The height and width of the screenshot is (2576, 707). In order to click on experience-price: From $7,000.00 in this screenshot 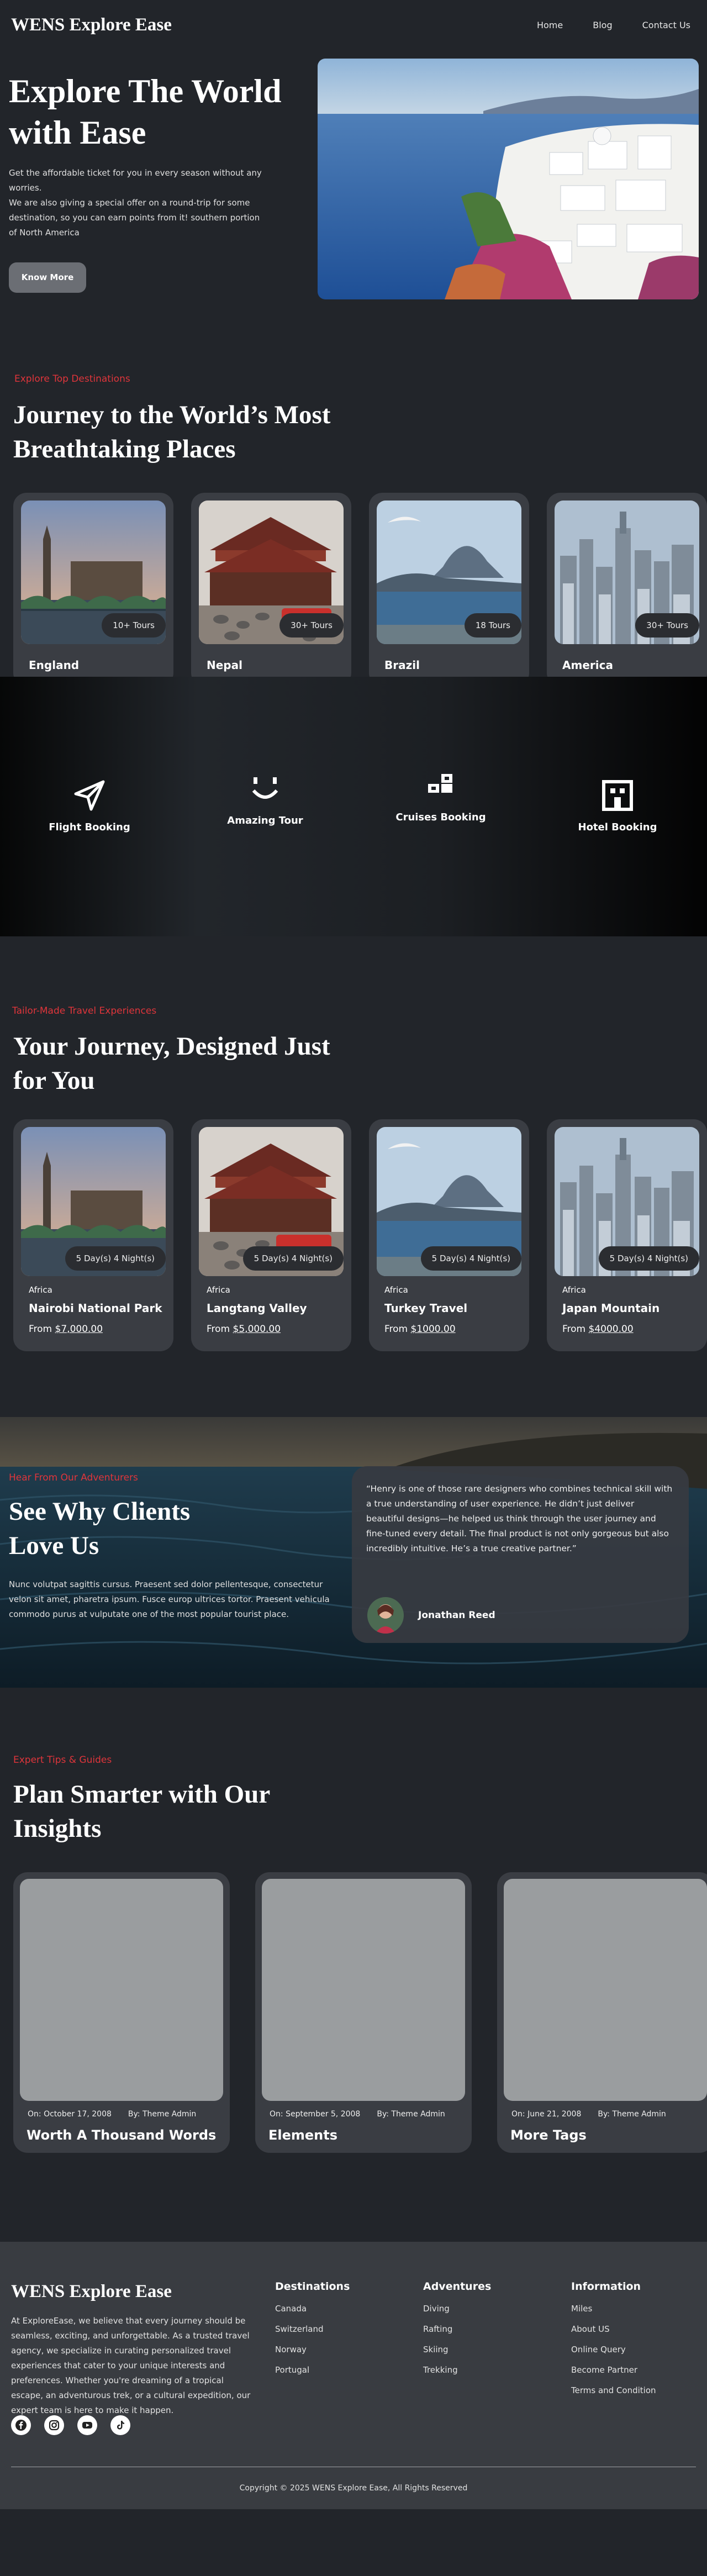, I will do `click(66, 1329)`.